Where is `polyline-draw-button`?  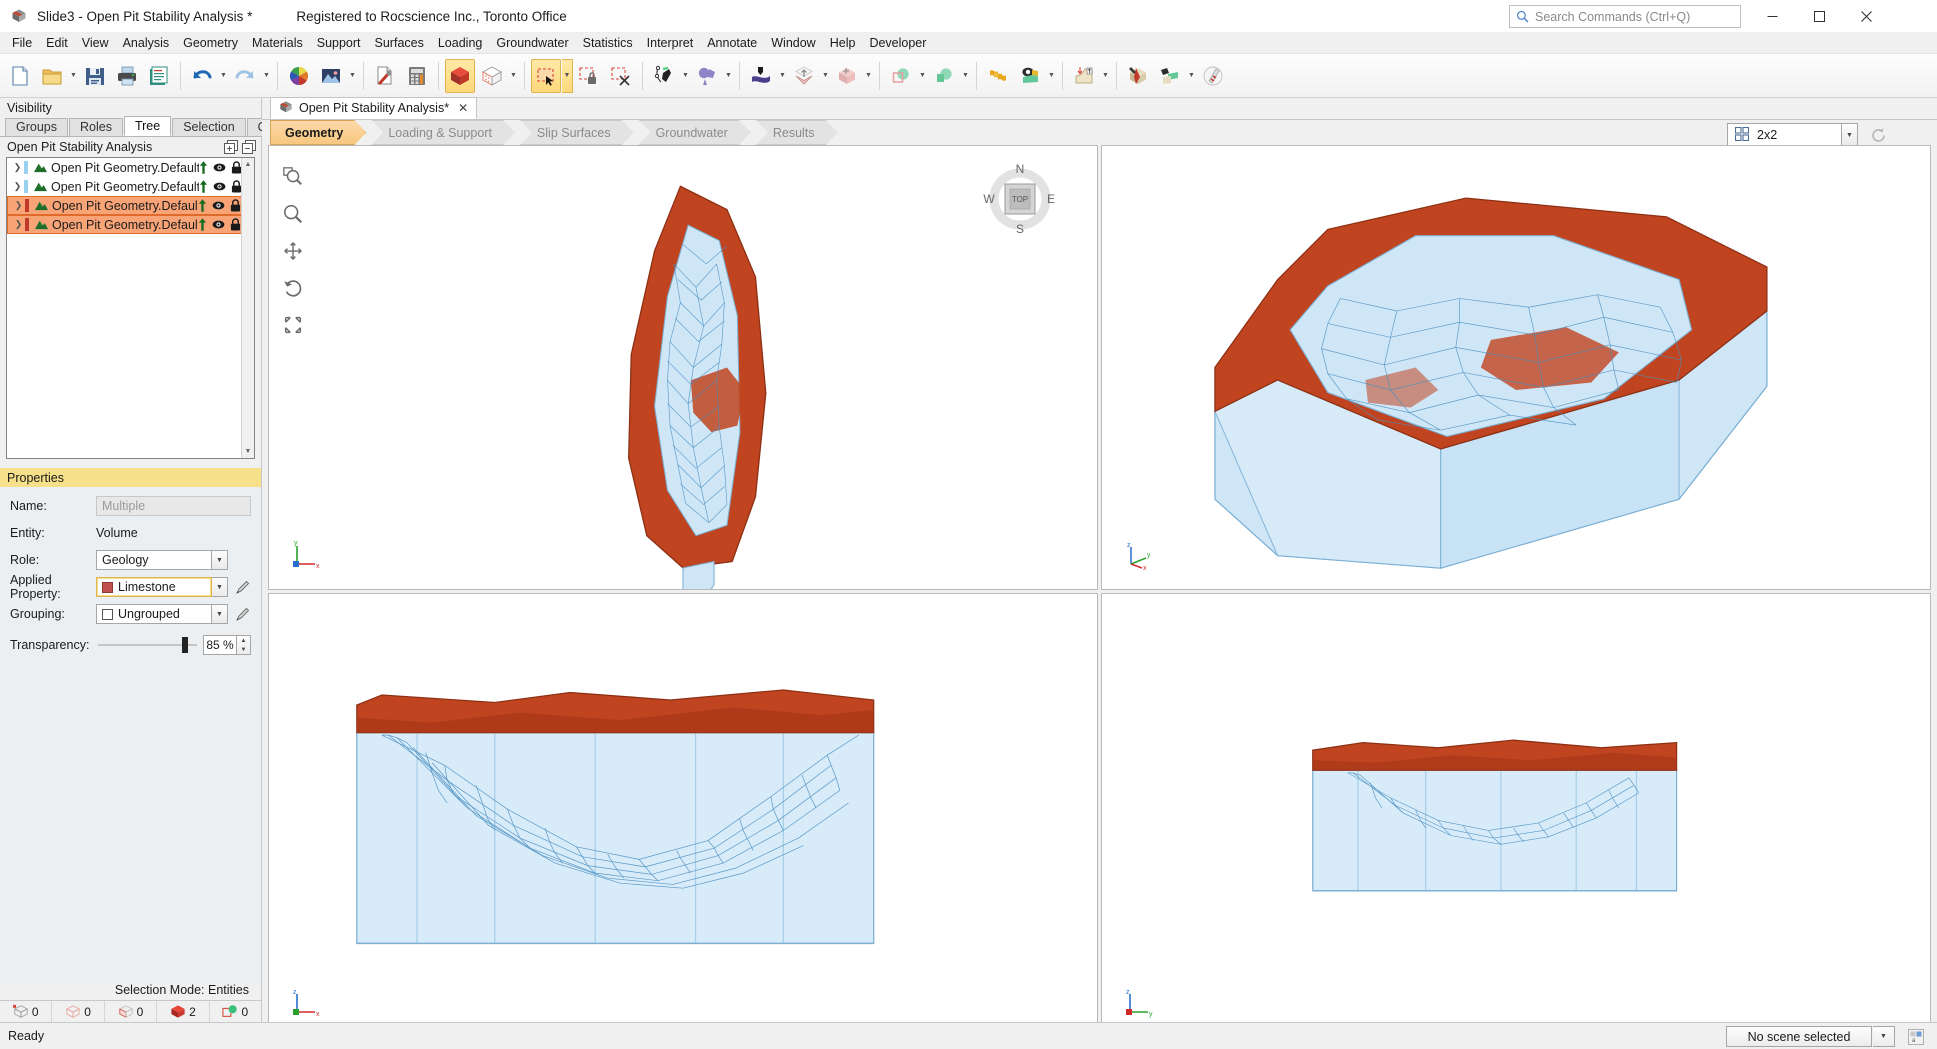
polyline-draw-button is located at coordinates (664, 76).